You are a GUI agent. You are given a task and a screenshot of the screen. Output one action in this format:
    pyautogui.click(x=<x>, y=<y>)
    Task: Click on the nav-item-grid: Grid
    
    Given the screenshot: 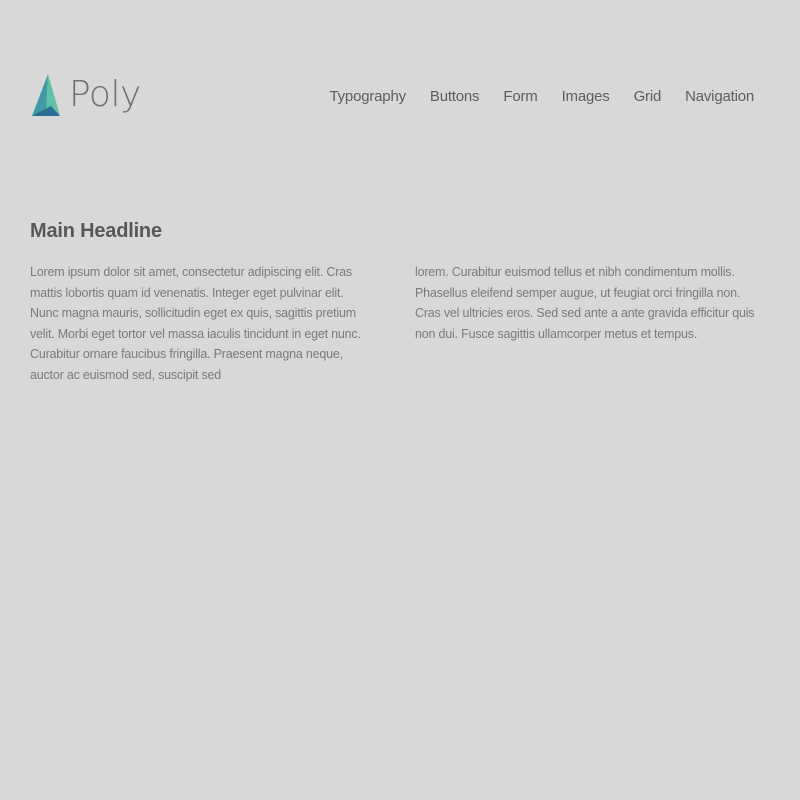 What is the action you would take?
    pyautogui.click(x=648, y=97)
    